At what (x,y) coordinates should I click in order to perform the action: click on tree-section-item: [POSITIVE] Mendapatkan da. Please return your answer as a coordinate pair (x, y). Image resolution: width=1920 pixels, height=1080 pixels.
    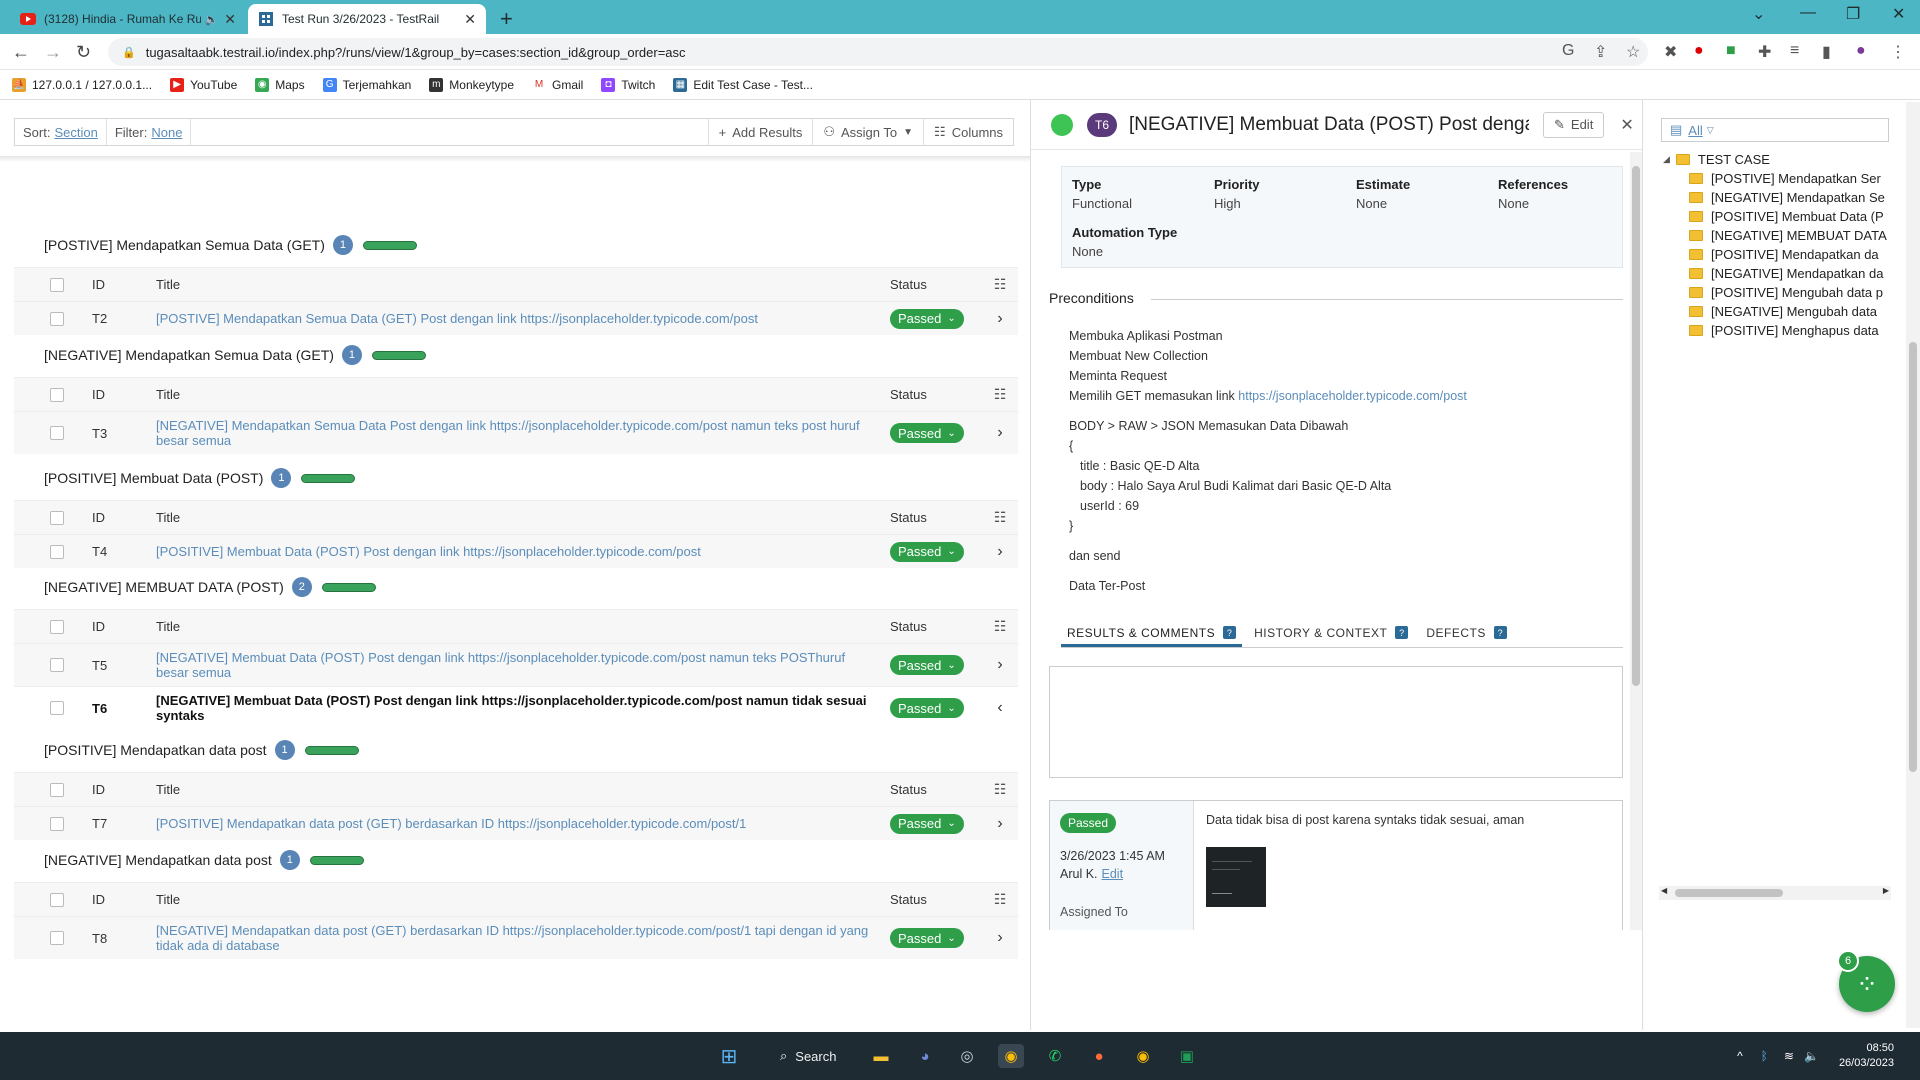
    Looking at the image, I should click on (1775, 254).